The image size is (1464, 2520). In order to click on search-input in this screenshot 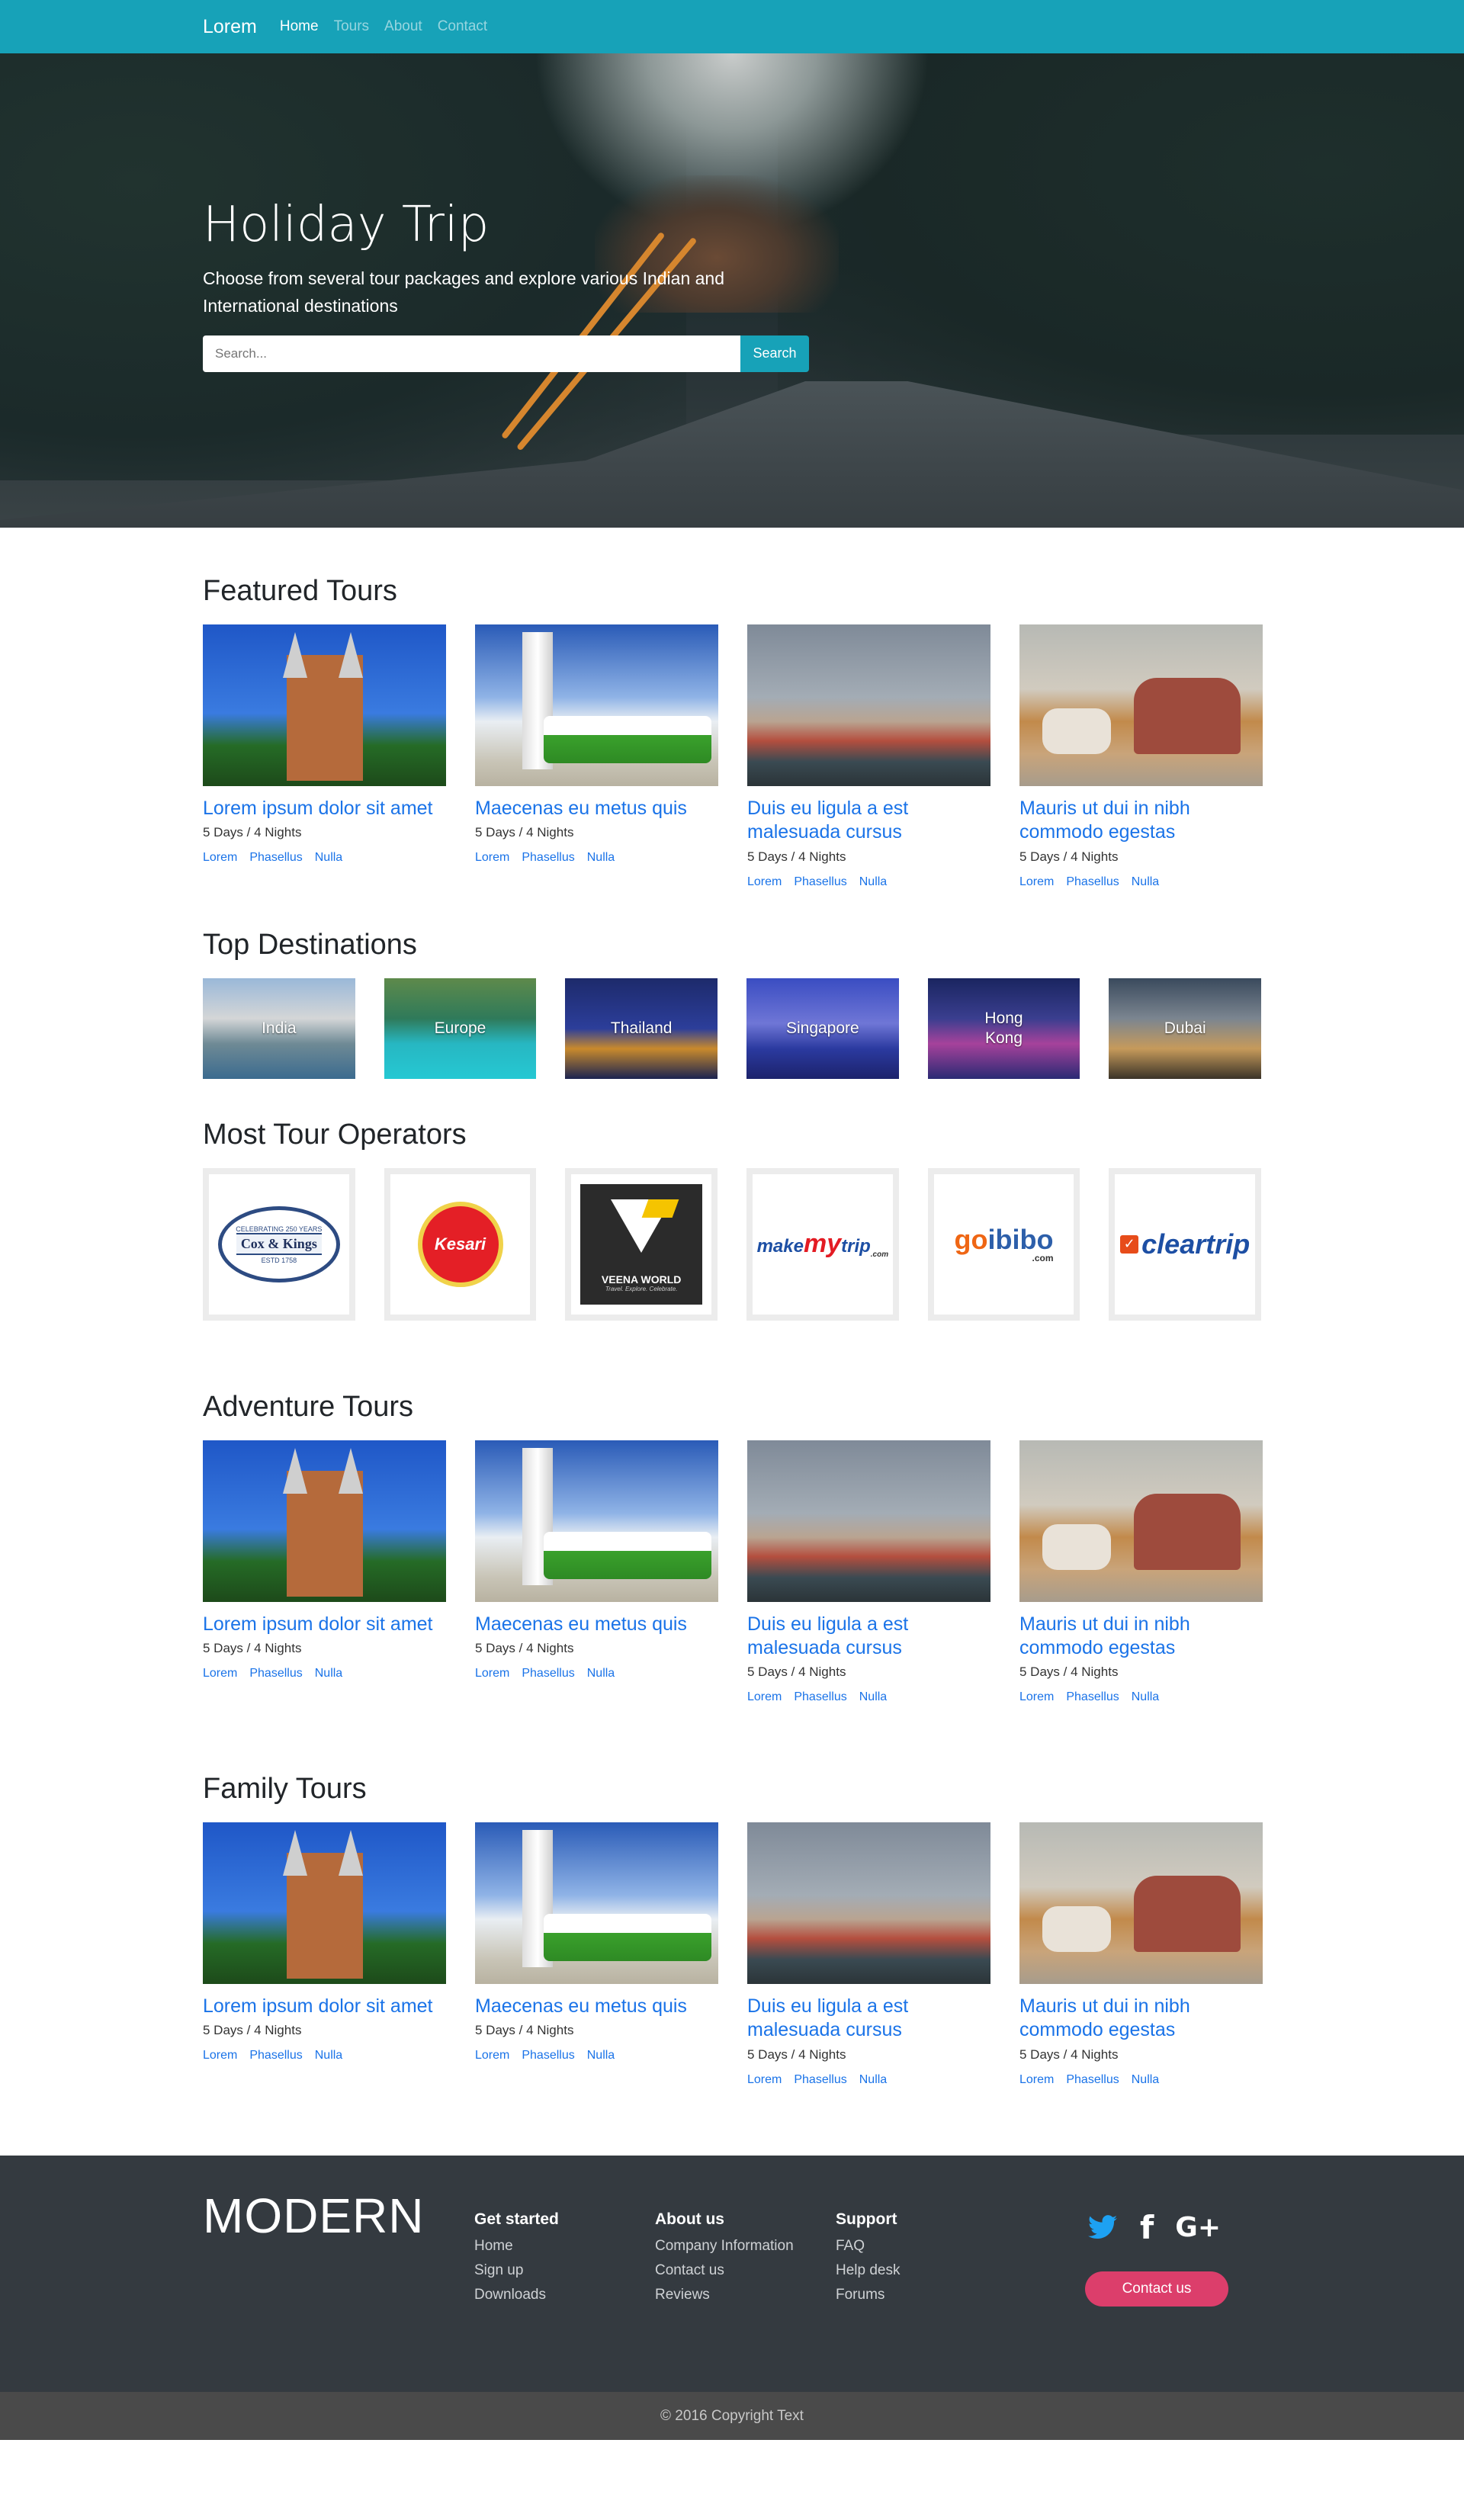, I will do `click(471, 353)`.